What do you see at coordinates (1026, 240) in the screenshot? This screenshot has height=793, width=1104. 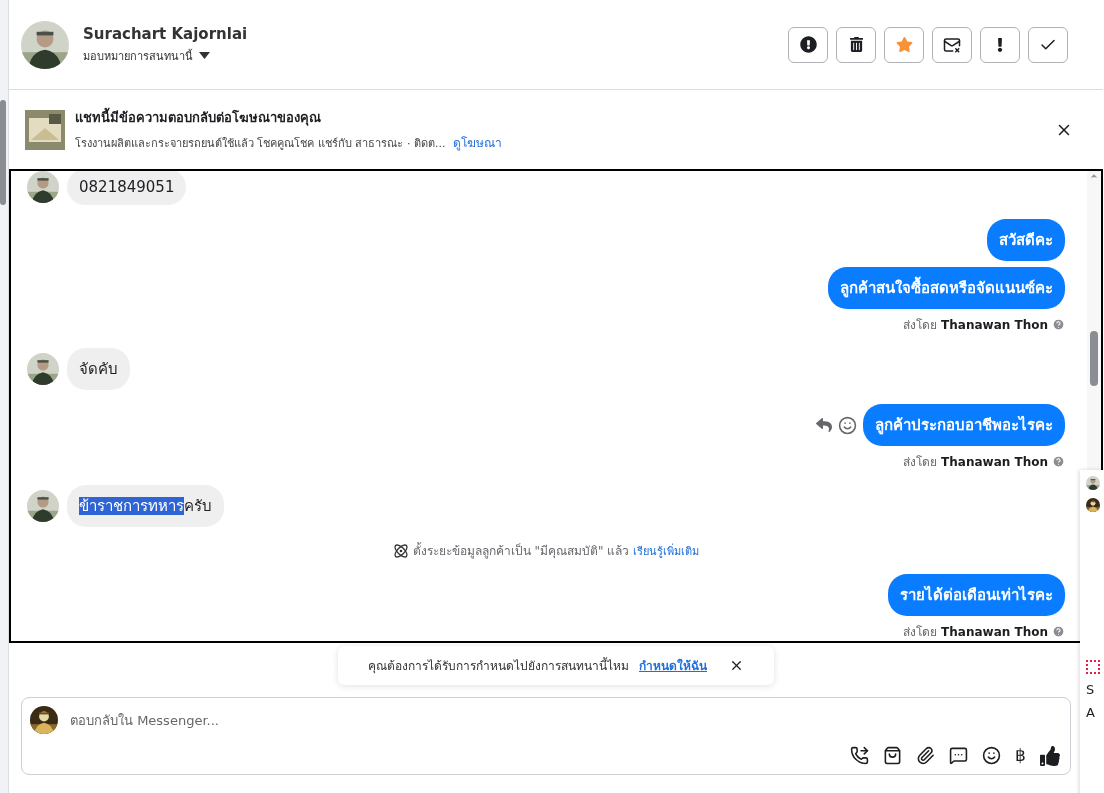 I see `message-bubble: สวัสดีคะ` at bounding box center [1026, 240].